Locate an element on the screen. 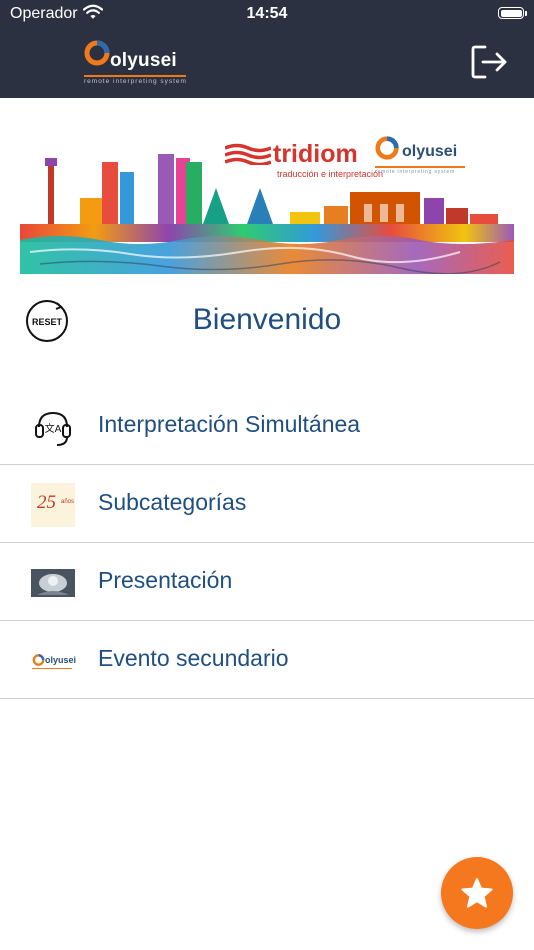 The width and height of the screenshot is (534, 950). anniversary-25-thumbnail: 25 años is located at coordinates (53, 505).